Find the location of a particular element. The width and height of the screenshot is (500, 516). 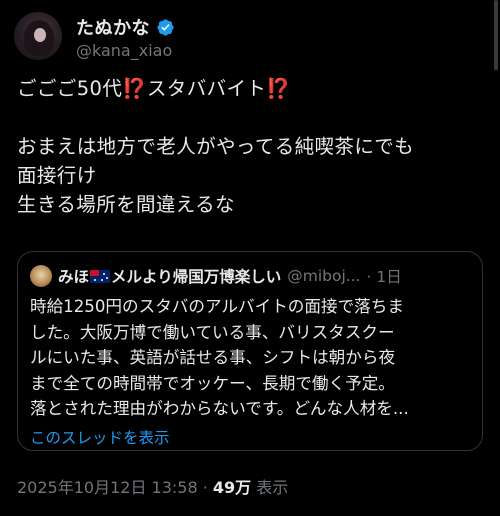

tweet-header: たぬかな @kana_xiao is located at coordinates (249, 37).